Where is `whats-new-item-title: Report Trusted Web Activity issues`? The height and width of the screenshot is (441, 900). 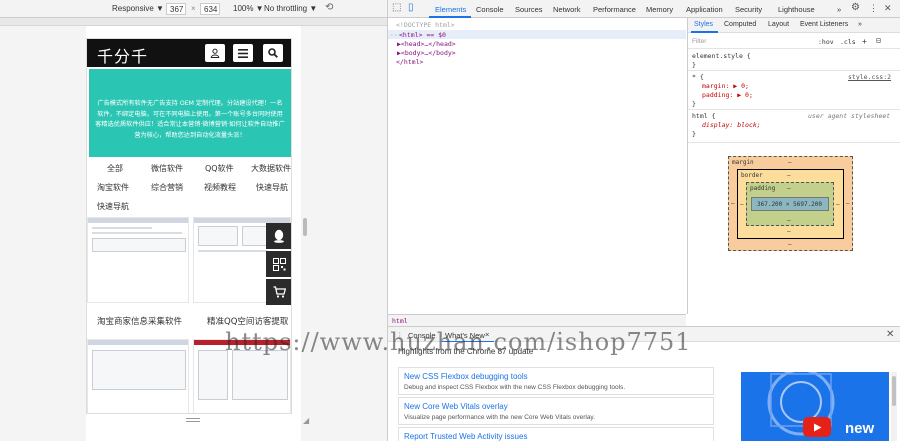 whats-new-item-title: Report Trusted Web Activity issues is located at coordinates (465, 436).